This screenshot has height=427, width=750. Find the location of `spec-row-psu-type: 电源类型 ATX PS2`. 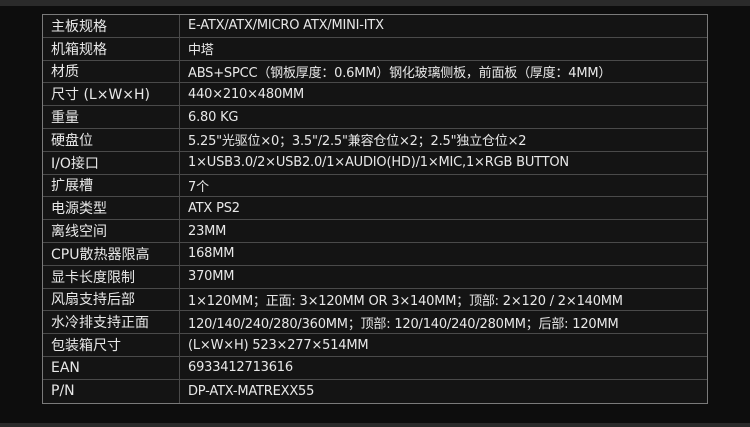

spec-row-psu-type: 电源类型 ATX PS2 is located at coordinates (375, 209).